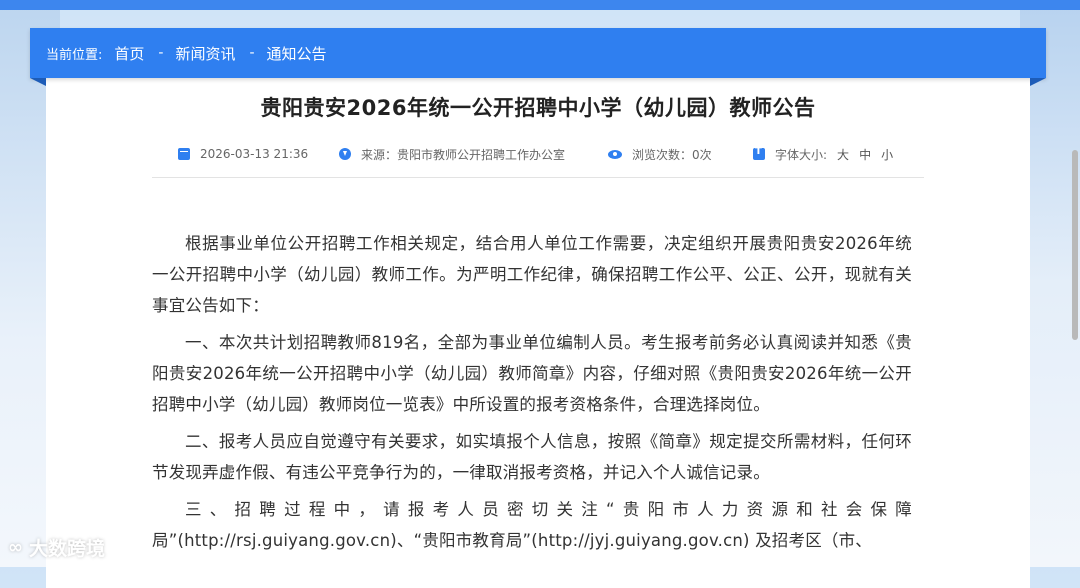 Image resolution: width=1080 pixels, height=588 pixels. What do you see at coordinates (15, 547) in the screenshot?
I see `watermark-logo-icon: ∞` at bounding box center [15, 547].